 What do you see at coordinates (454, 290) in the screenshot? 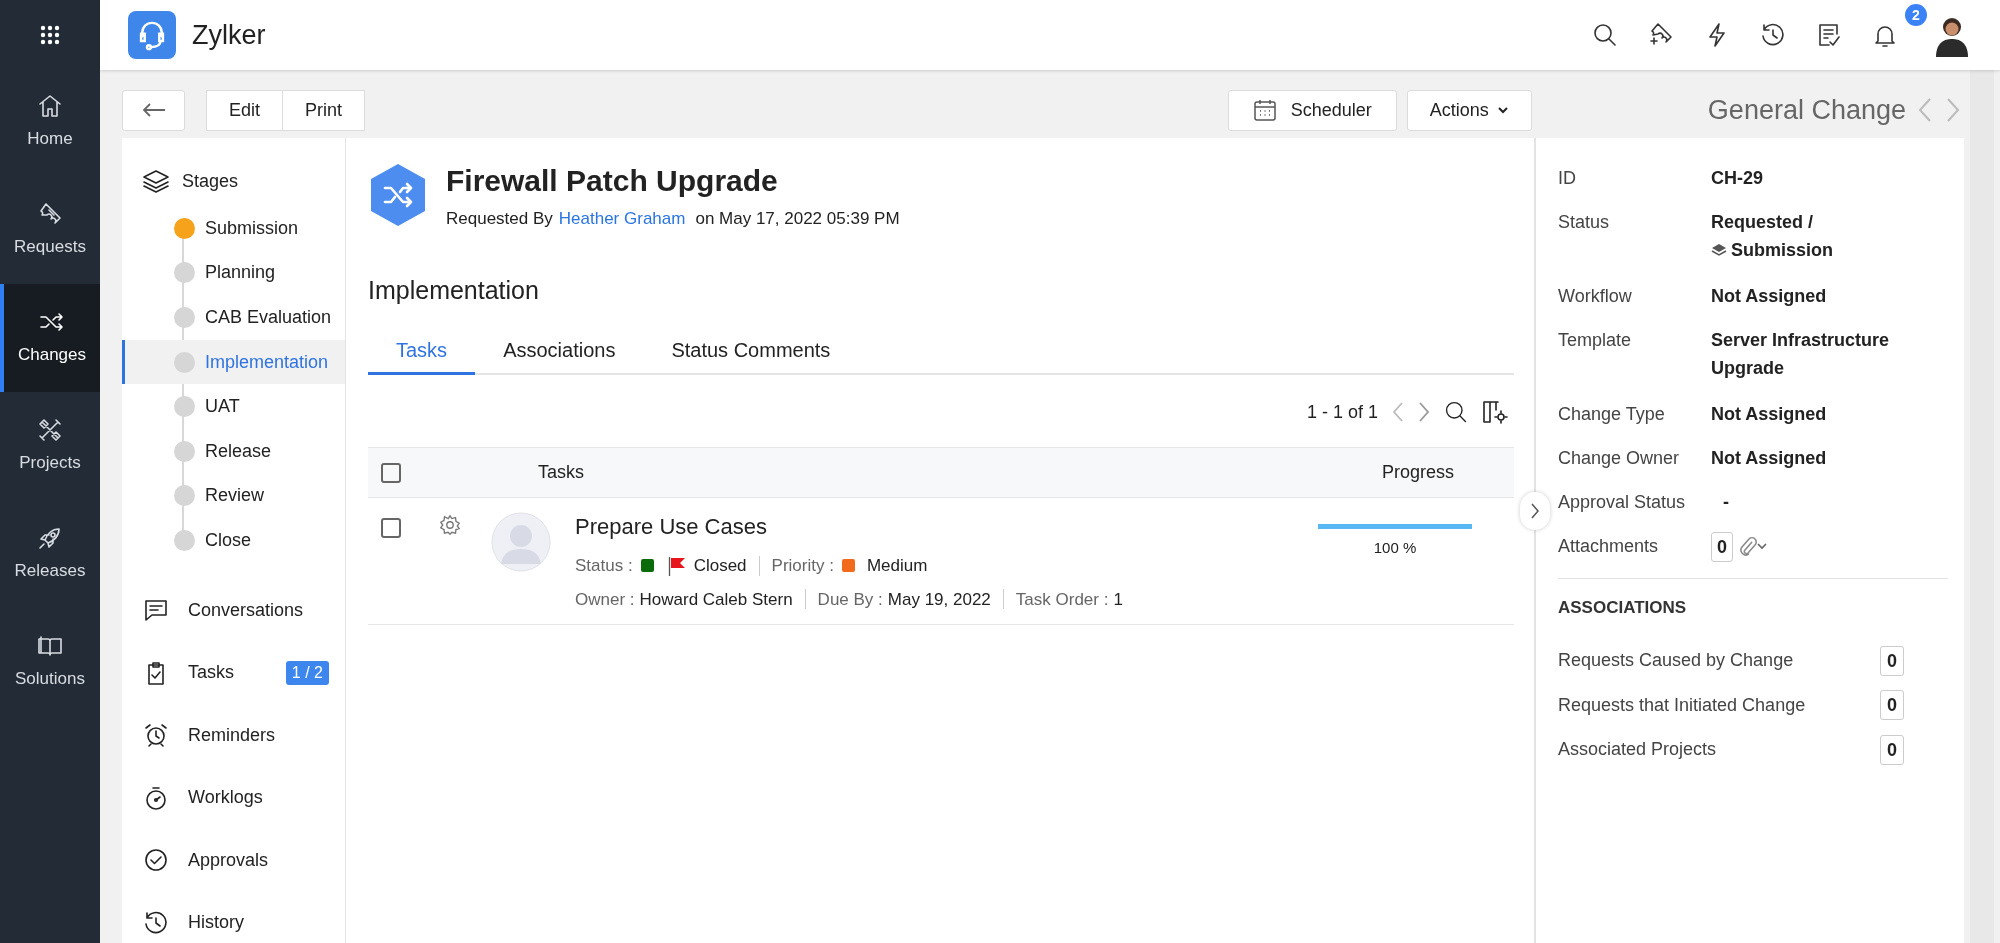
I see `stage-heading: Implementation` at bounding box center [454, 290].